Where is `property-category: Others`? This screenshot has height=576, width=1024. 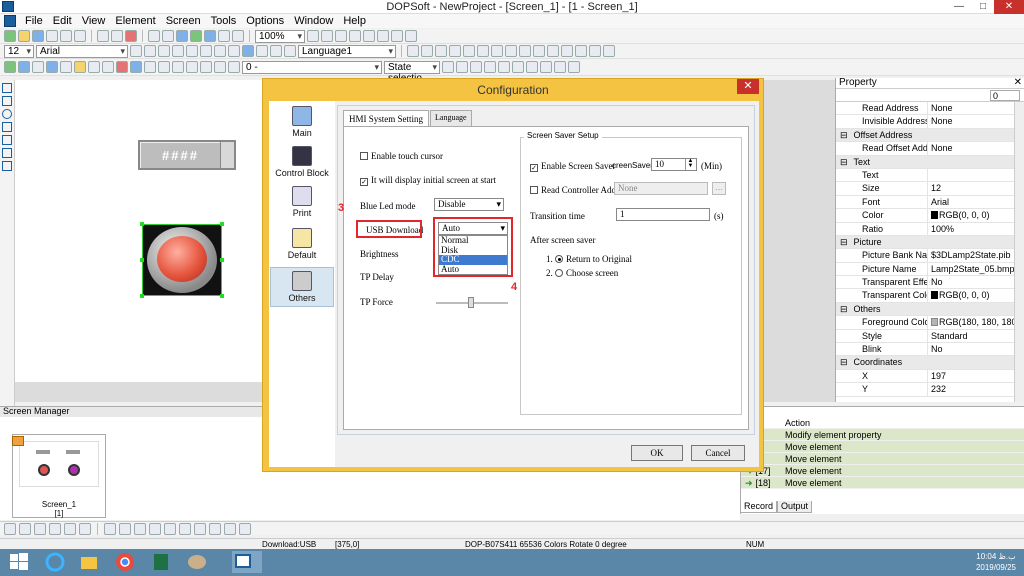 property-category: Others is located at coordinates (930, 309).